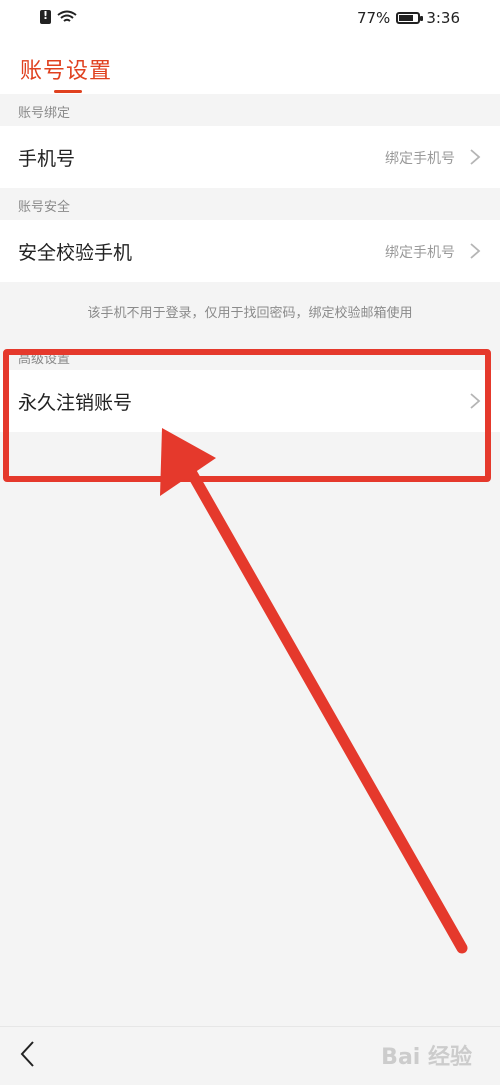 The height and width of the screenshot is (1085, 500). What do you see at coordinates (75, 253) in the screenshot?
I see `row-label-security-phone: 安全校验手机` at bounding box center [75, 253].